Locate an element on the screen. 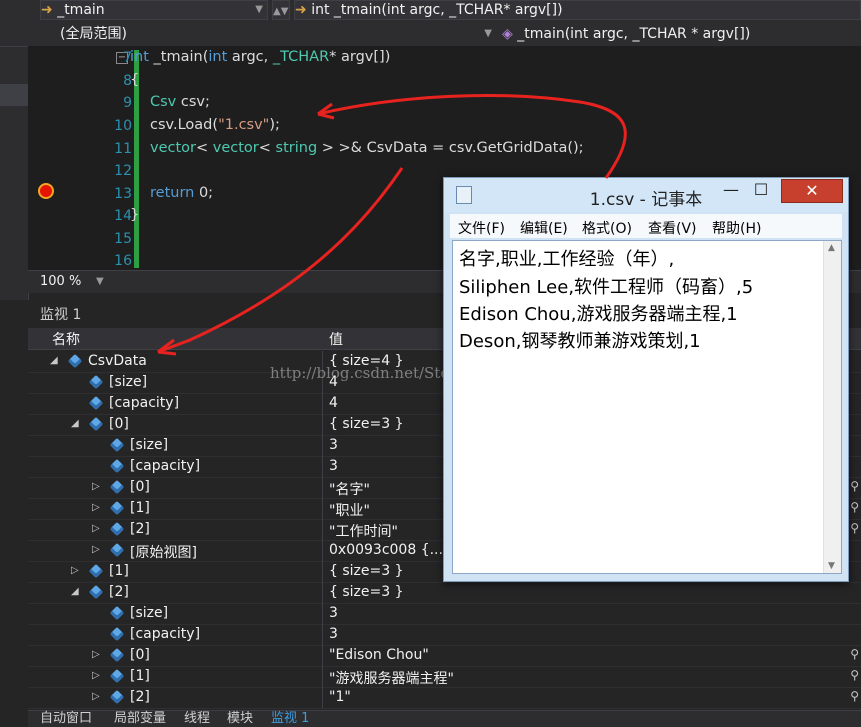 Image resolution: width=861 pixels, height=727 pixels. close-button: ✕ is located at coordinates (812, 191).